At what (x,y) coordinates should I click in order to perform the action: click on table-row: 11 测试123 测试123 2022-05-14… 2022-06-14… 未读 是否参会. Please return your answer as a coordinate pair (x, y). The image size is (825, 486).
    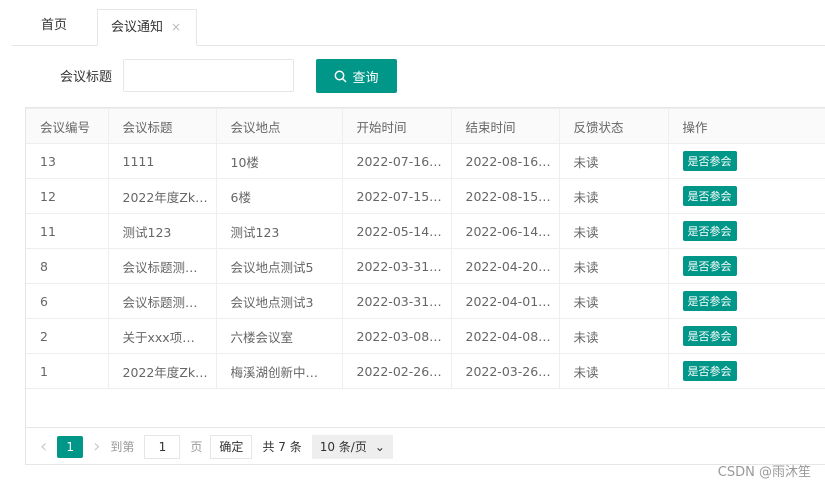
    Looking at the image, I should click on (425, 231).